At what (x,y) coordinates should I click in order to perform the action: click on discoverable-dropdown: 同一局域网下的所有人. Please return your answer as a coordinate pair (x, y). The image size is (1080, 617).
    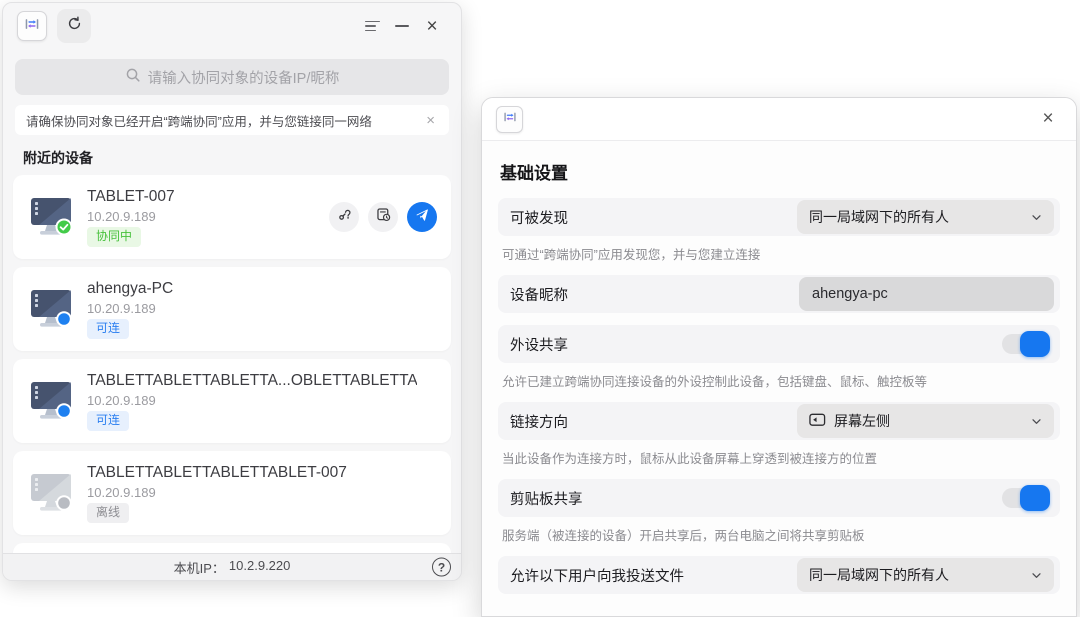
    Looking at the image, I should click on (925, 217).